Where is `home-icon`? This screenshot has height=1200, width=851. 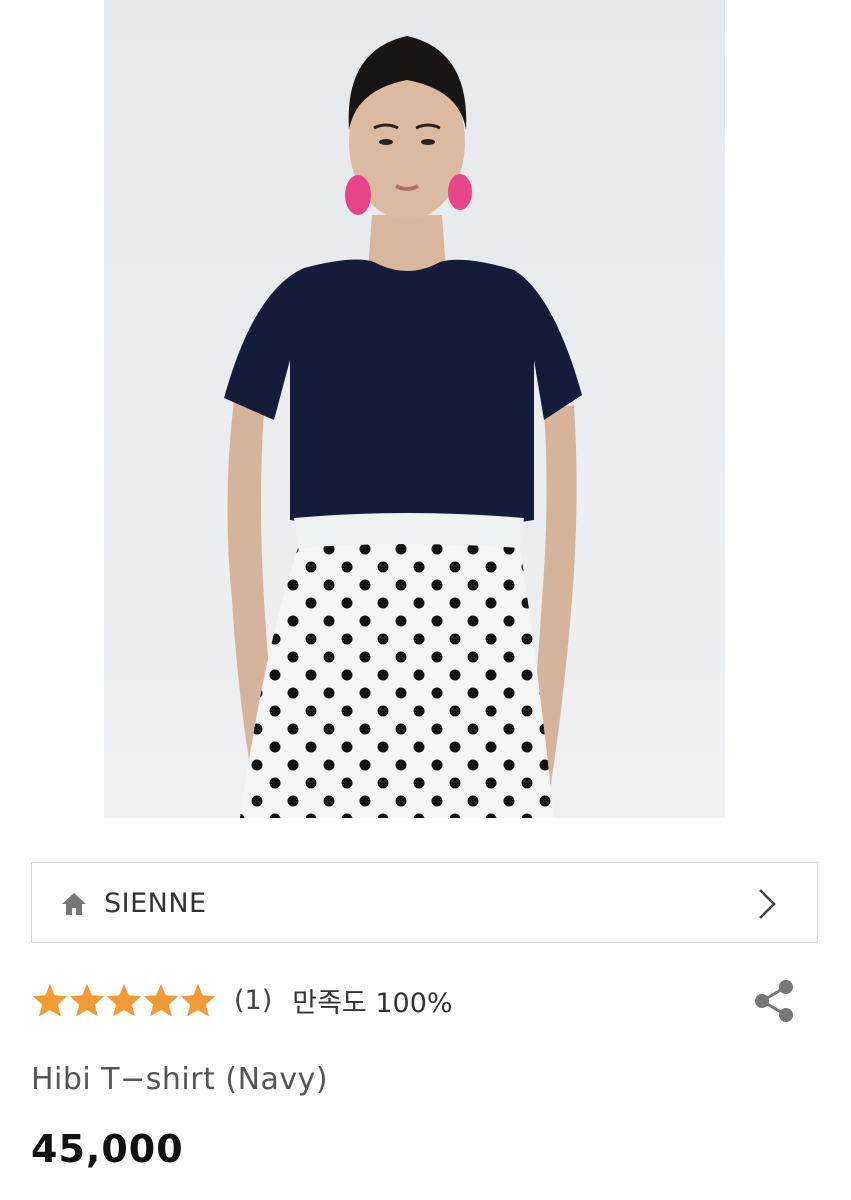 home-icon is located at coordinates (74, 904).